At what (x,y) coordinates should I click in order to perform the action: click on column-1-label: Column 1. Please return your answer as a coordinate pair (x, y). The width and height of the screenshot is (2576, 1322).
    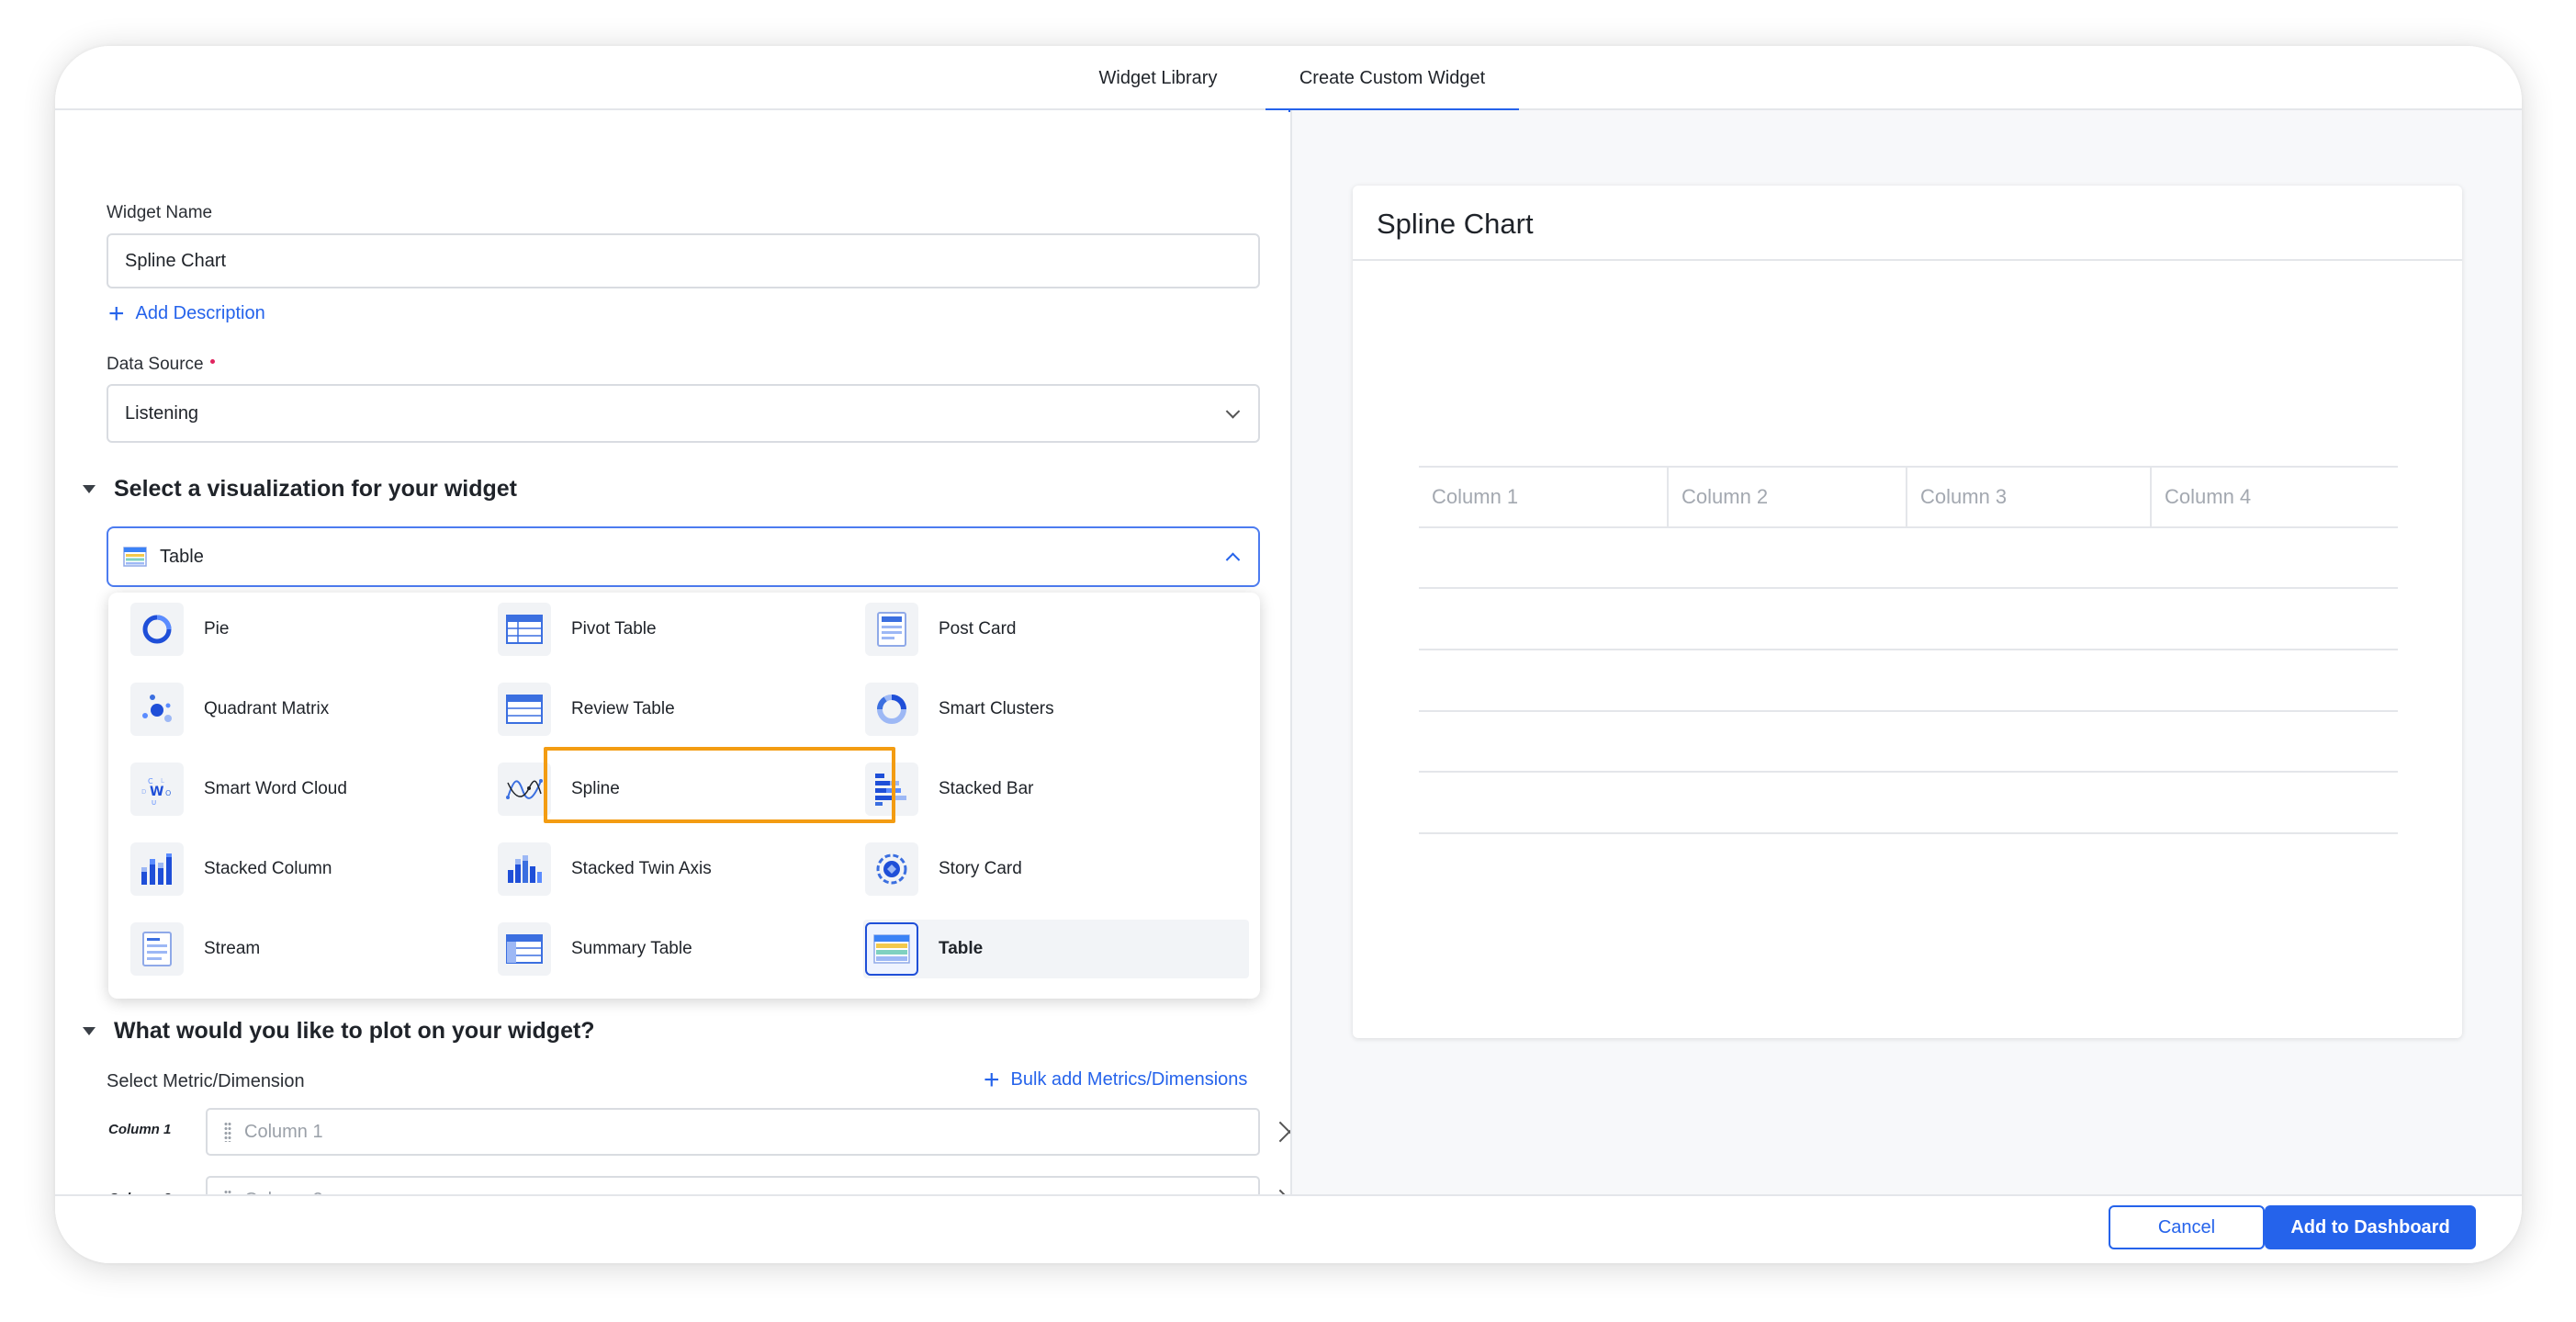
    Looking at the image, I should click on (140, 1129).